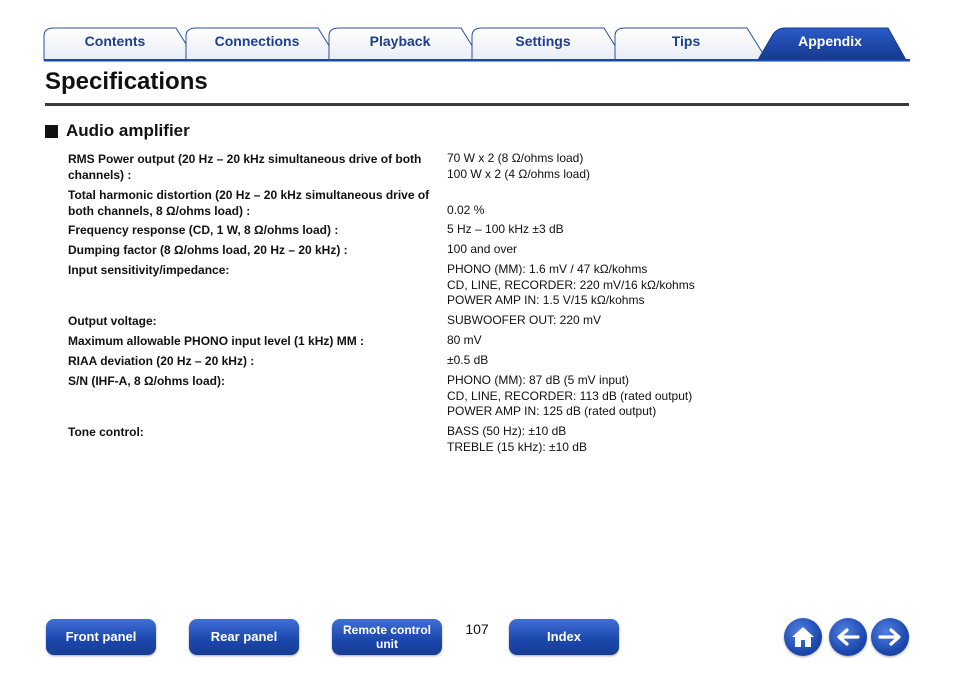 The width and height of the screenshot is (954, 673). Describe the element at coordinates (464, 340) in the screenshot. I see `spec-value-line: 80 mV` at that location.